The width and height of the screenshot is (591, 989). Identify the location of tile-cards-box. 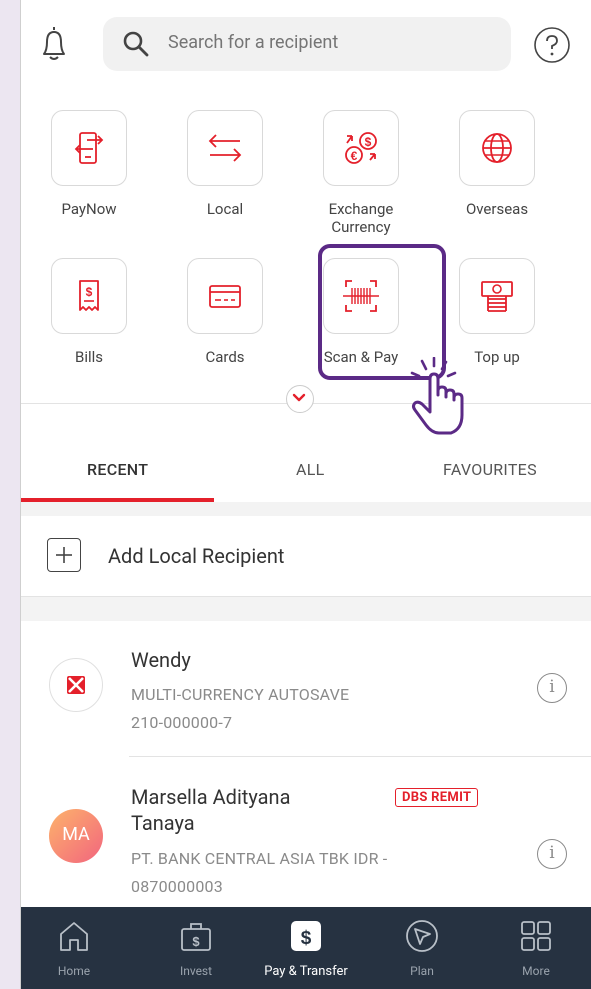
(225, 296).